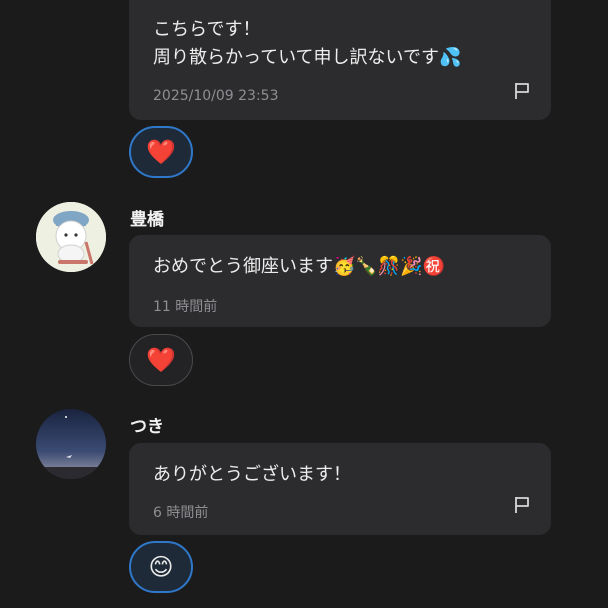 This screenshot has width=608, height=608. I want to click on username: つき, so click(147, 427).